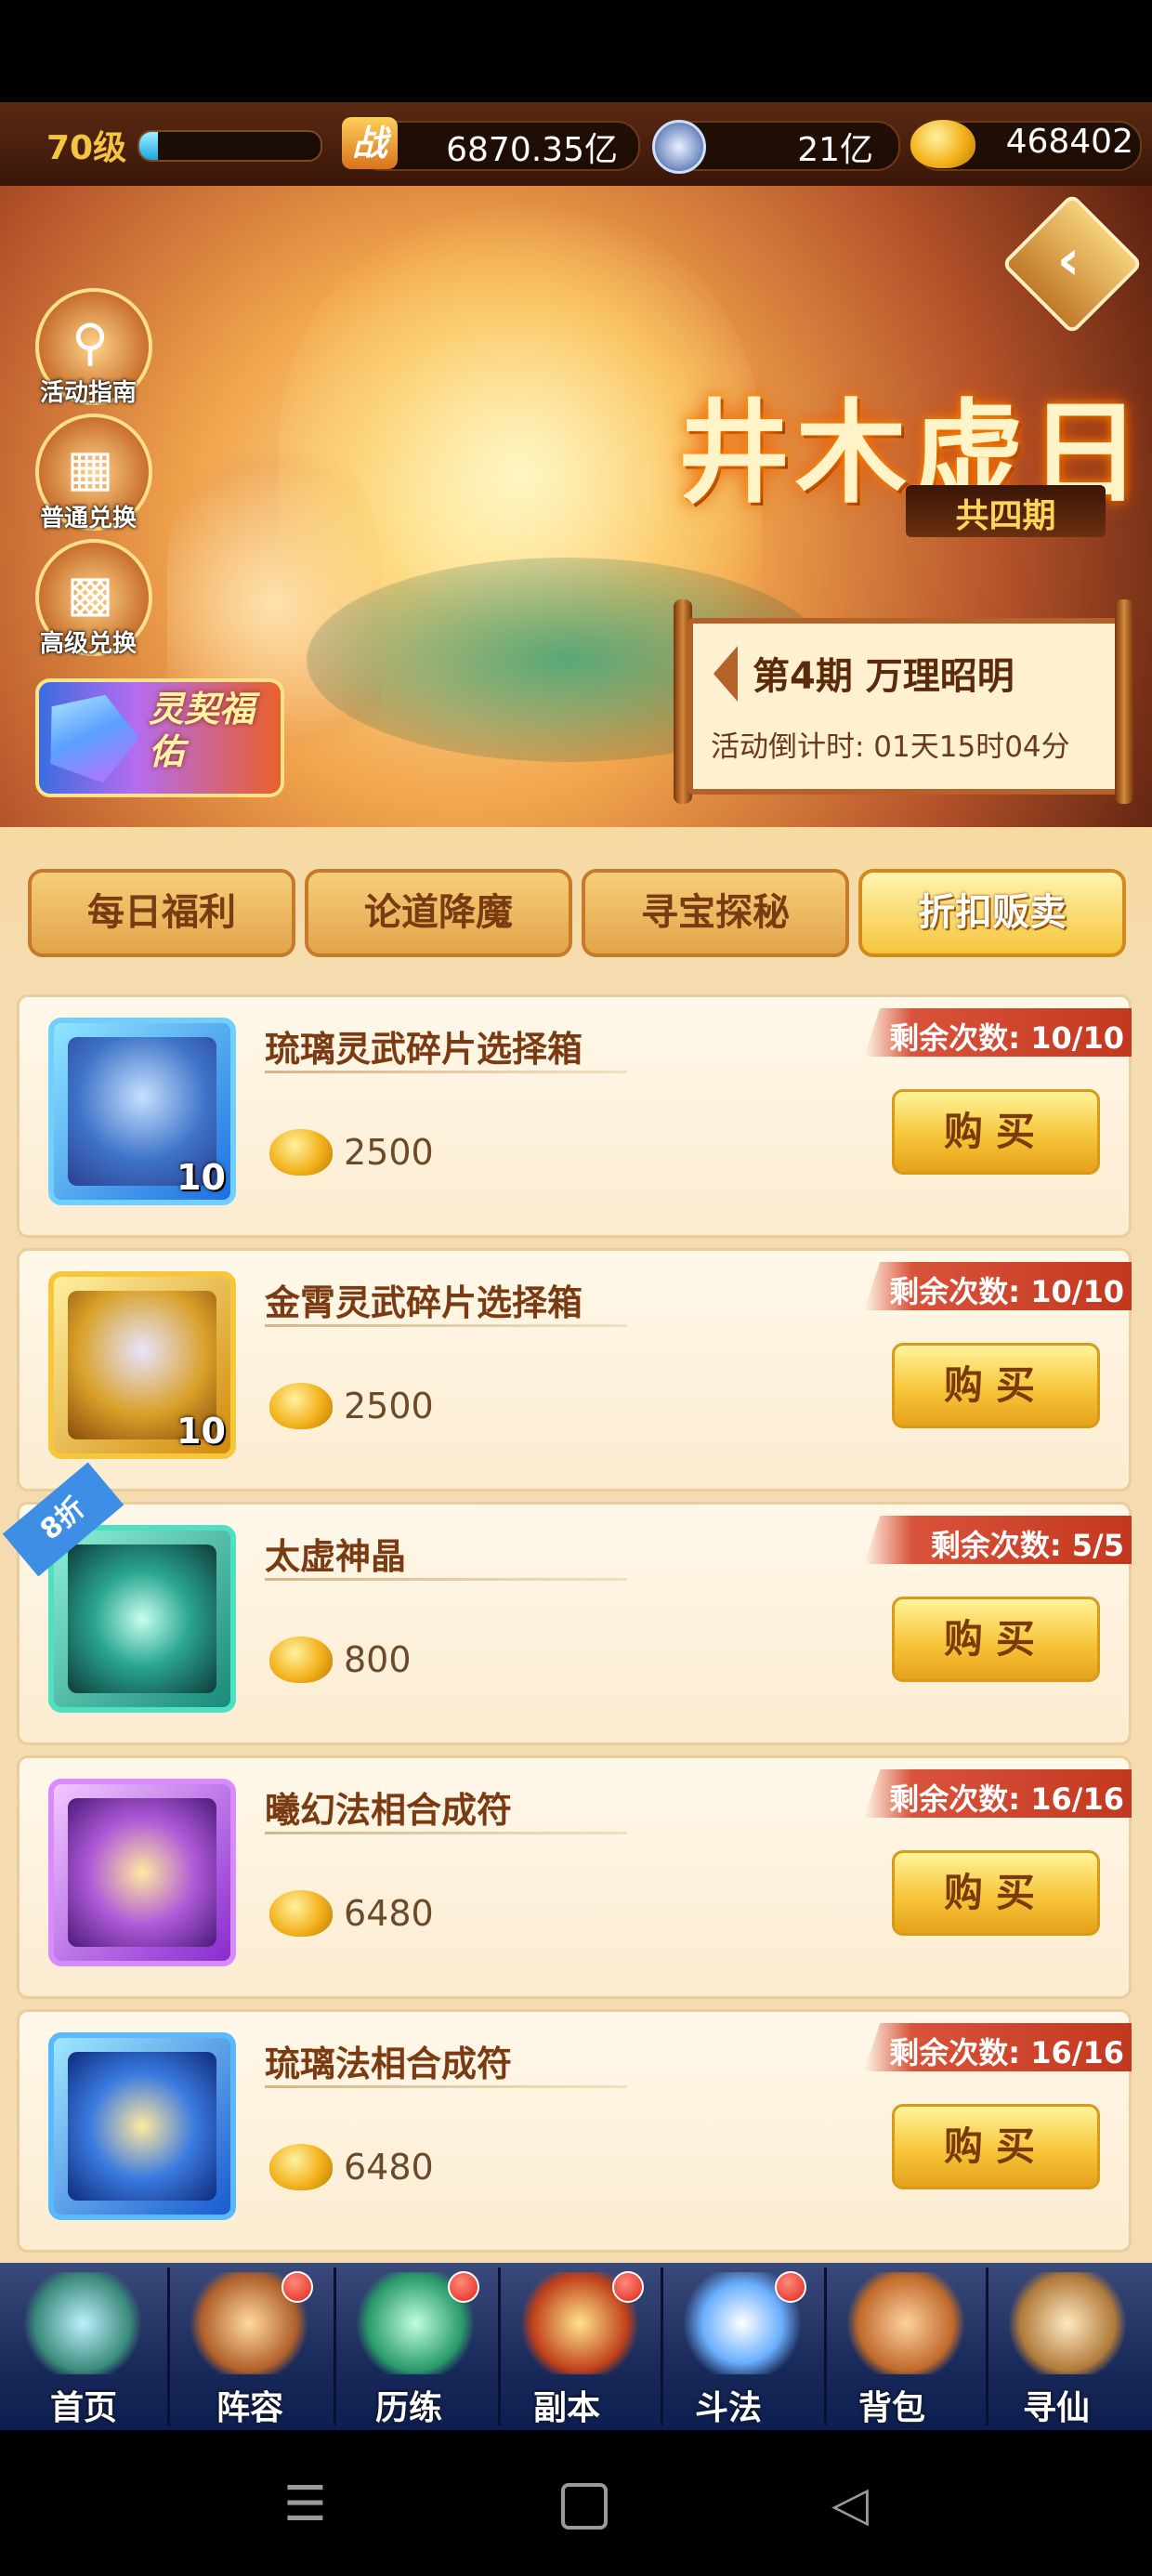 Image resolution: width=1152 pixels, height=2576 pixels. I want to click on event-guide-label: 活动指南, so click(88, 393).